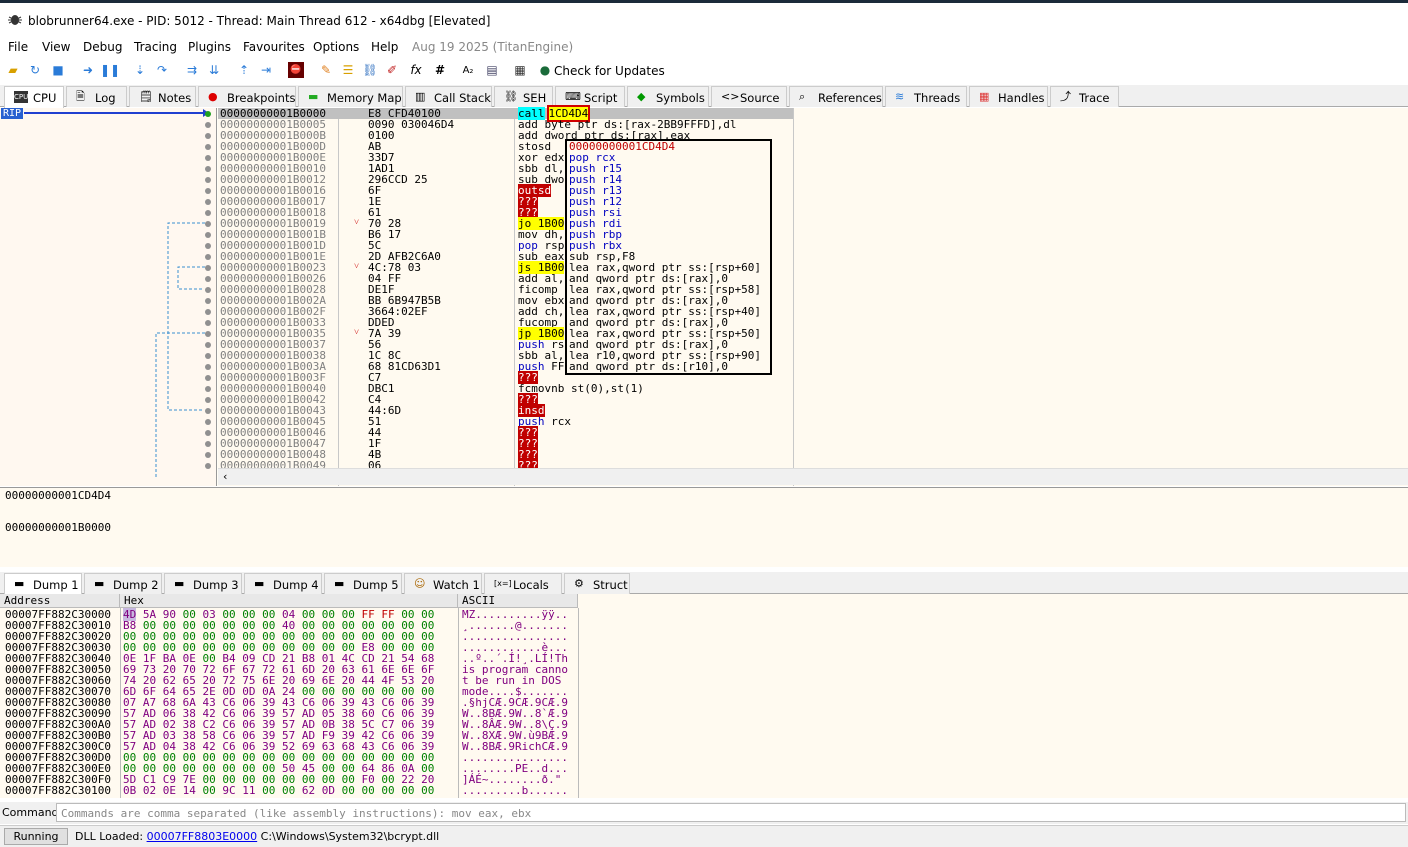 Image resolution: width=1408 pixels, height=847 pixels. Describe the element at coordinates (492, 70) in the screenshot. I see `preferences-icon: ▤` at that location.